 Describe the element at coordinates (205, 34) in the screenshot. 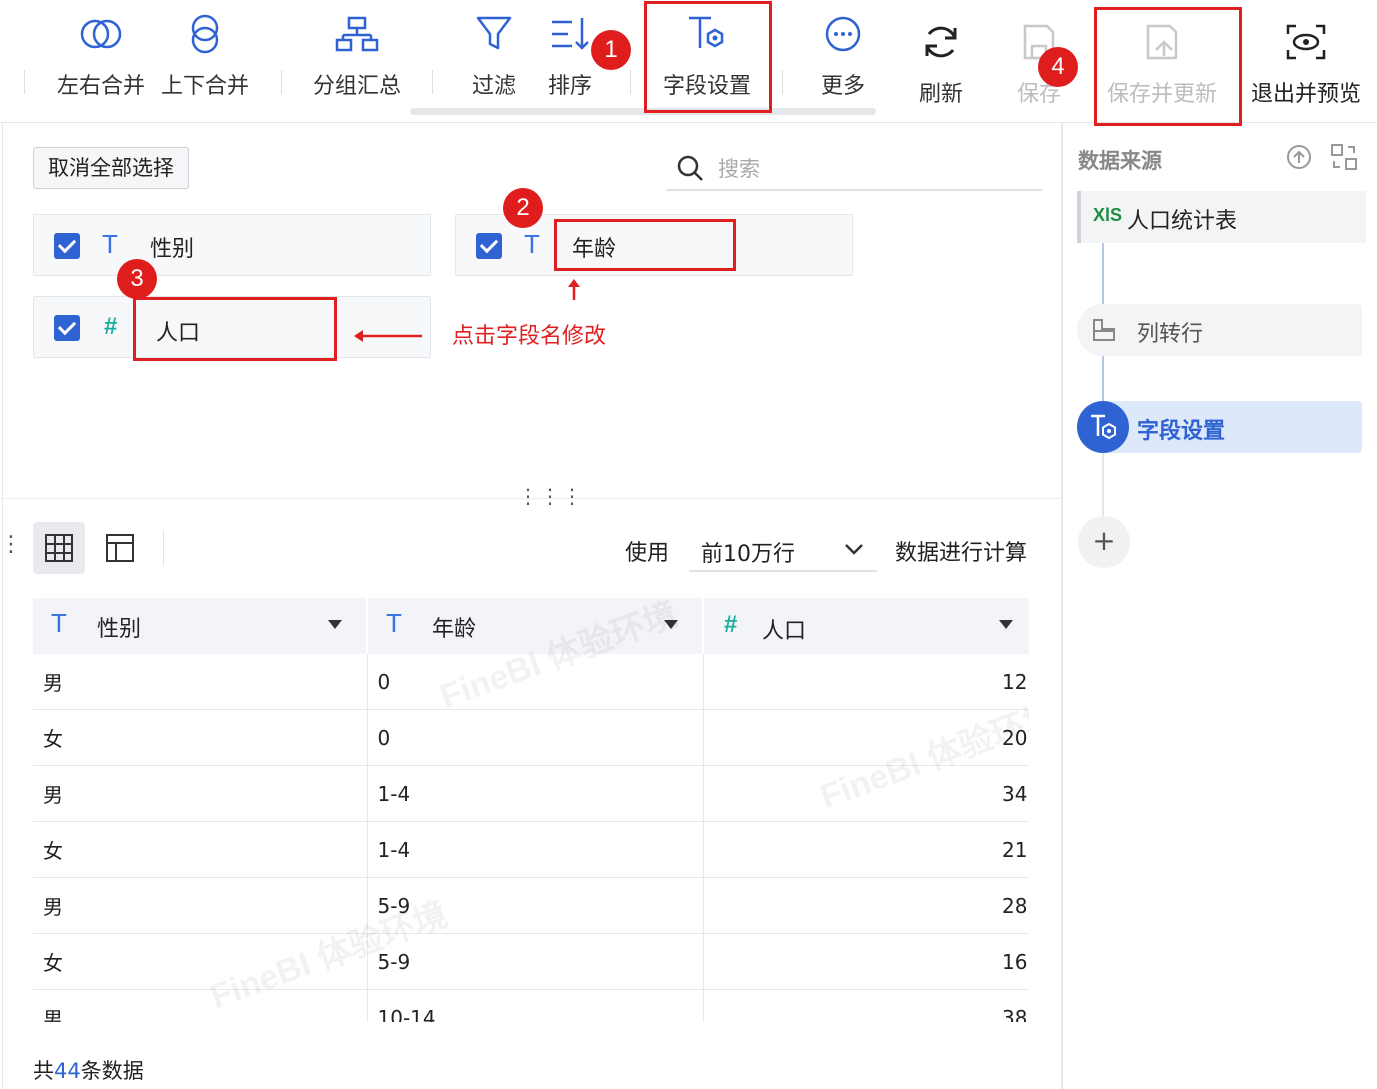

I see `merge-vertical-icon` at that location.